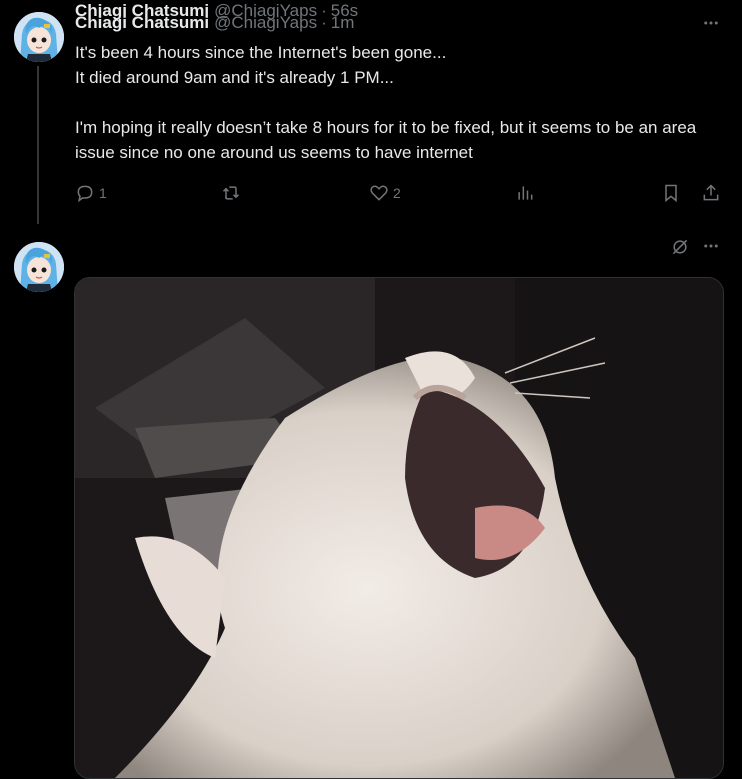  What do you see at coordinates (379, 193) in the screenshot?
I see `like-icon` at bounding box center [379, 193].